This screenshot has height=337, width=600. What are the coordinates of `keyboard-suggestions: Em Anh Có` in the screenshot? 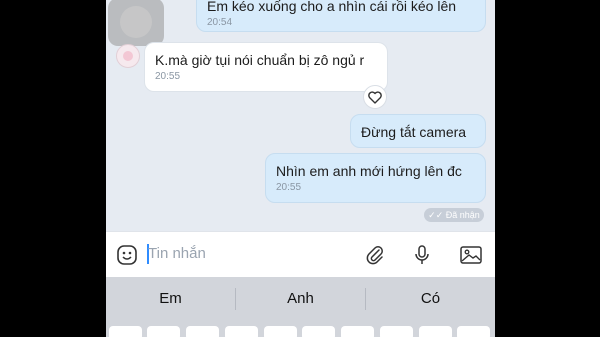 It's located at (300, 299).